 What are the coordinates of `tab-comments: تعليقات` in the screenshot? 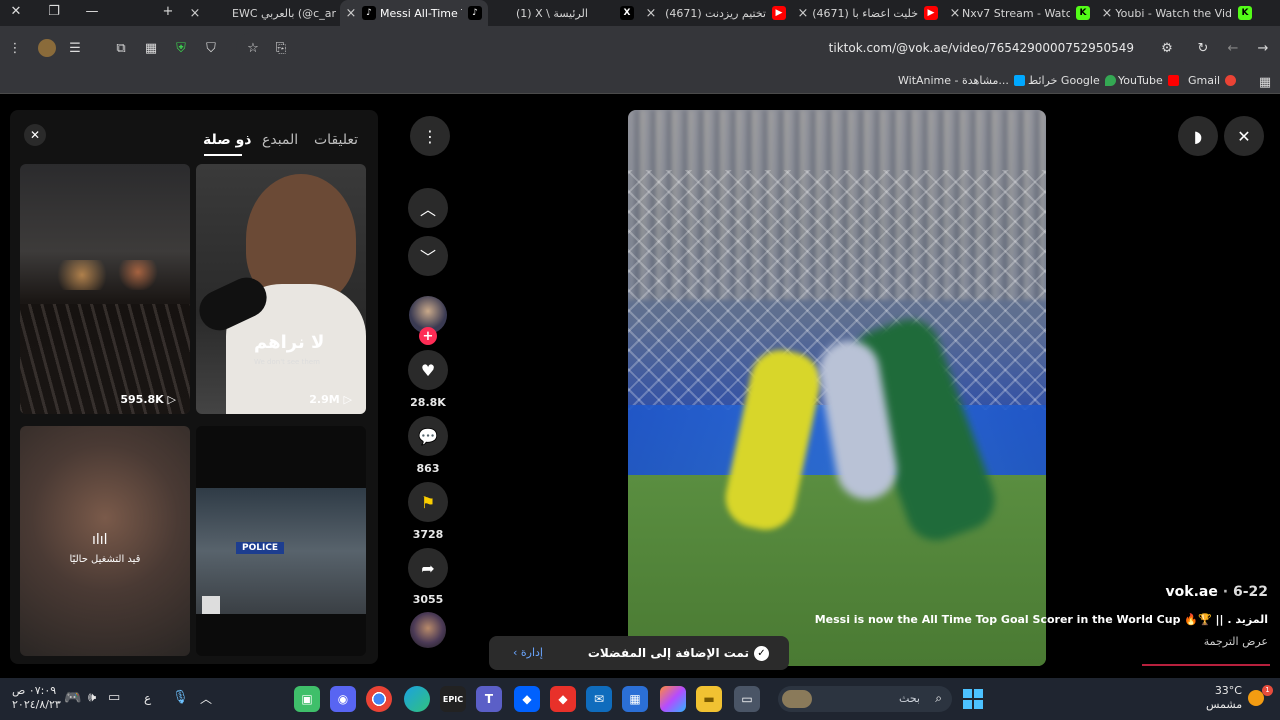 It's located at (336, 140).